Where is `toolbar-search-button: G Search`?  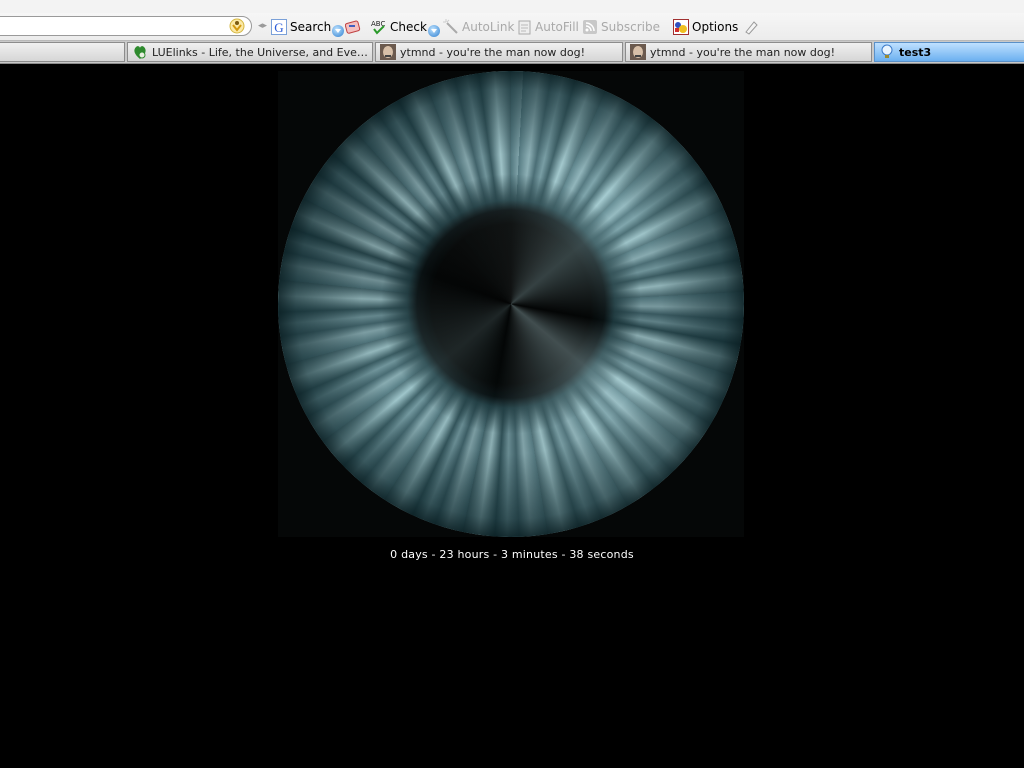 toolbar-search-button: G Search is located at coordinates (308, 27).